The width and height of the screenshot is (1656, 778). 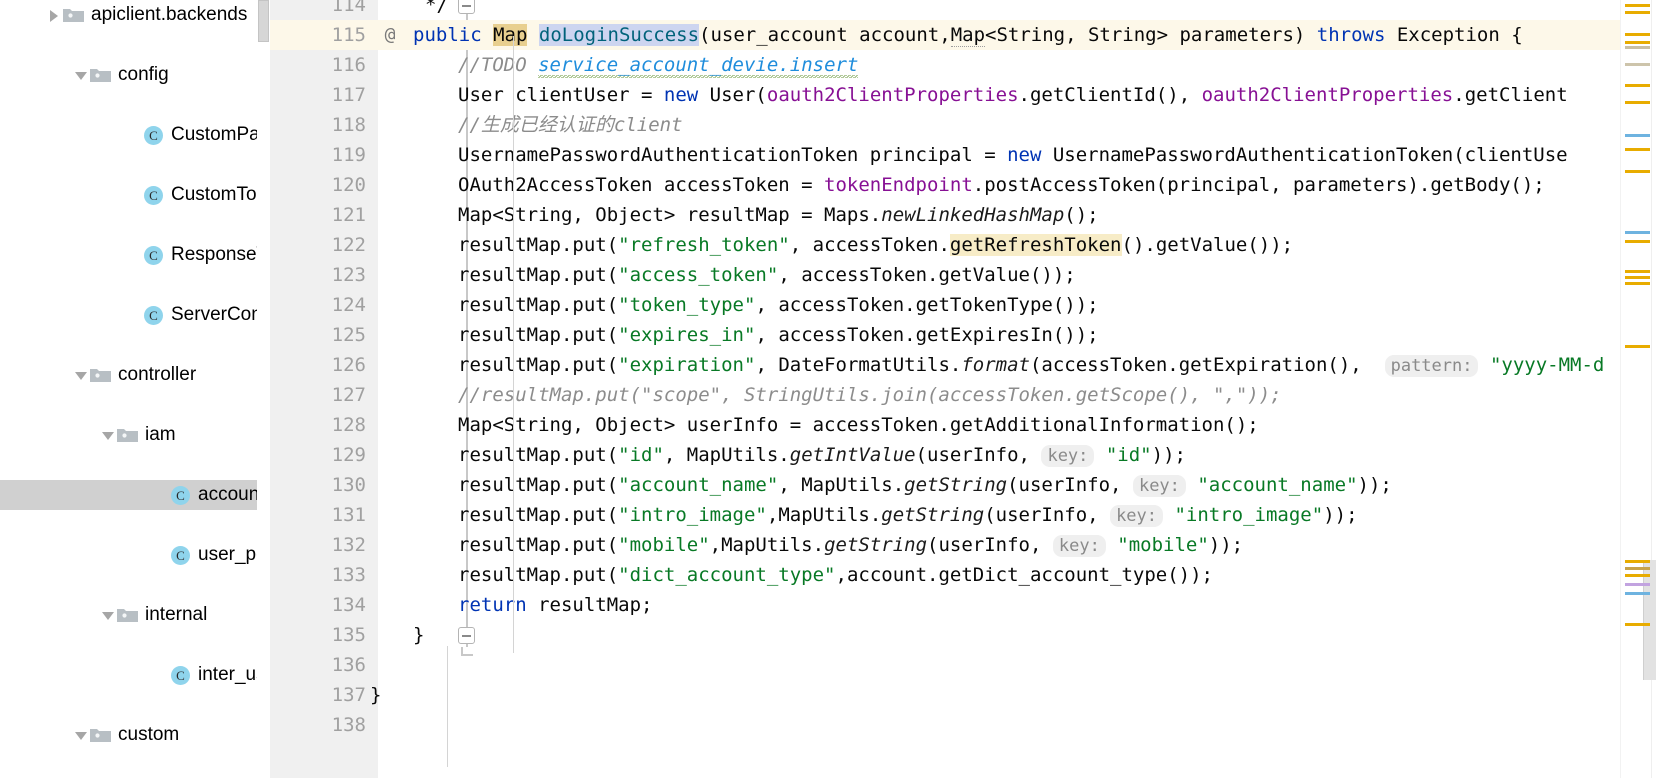 I want to click on tree-item-iam: iam, so click(x=135, y=435).